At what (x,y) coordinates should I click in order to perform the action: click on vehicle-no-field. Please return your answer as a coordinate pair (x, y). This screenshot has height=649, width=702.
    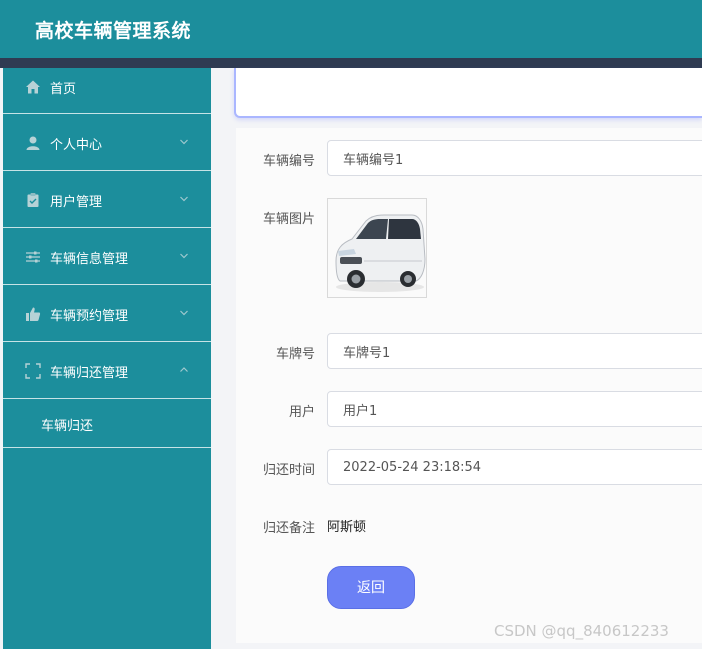
    Looking at the image, I should click on (514, 158).